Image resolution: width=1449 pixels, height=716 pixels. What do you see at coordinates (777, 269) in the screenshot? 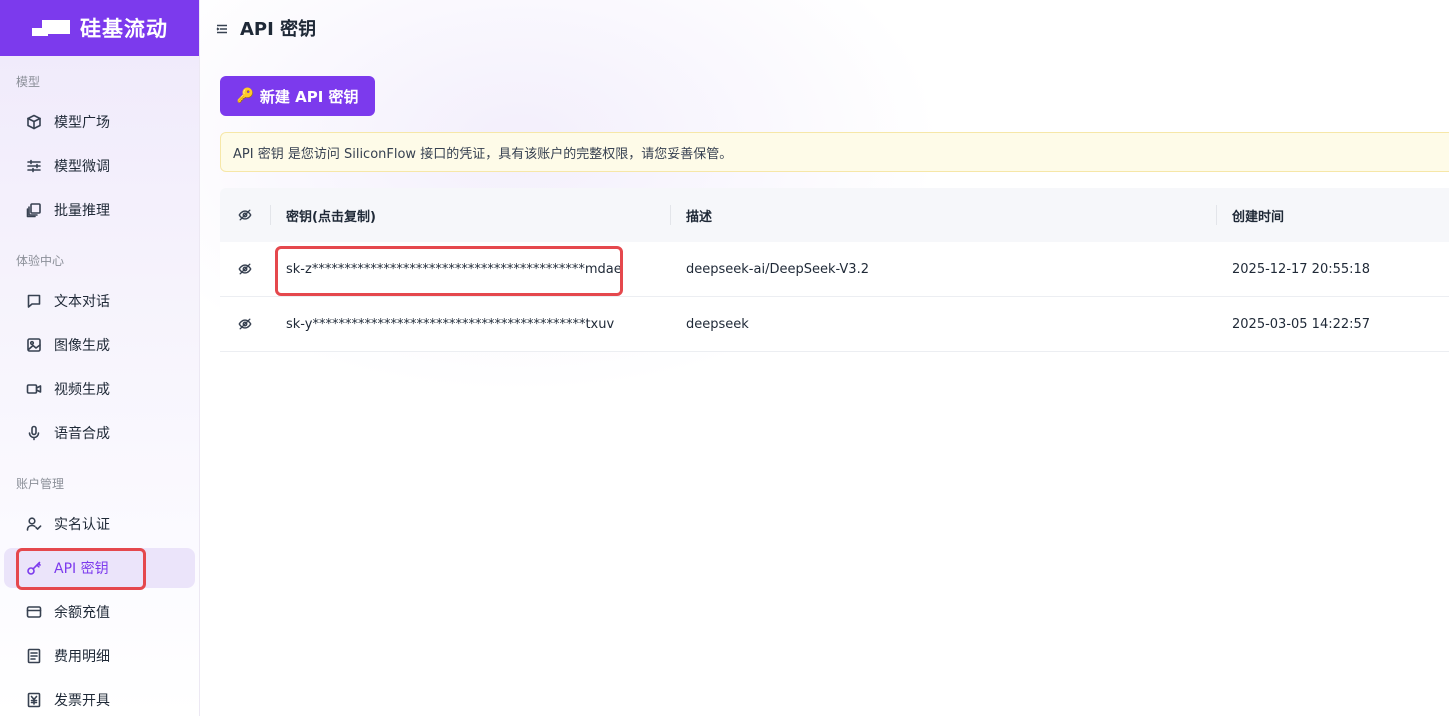
I see `api-key-description: deepseek-ai/DeepSeek-V3.2` at bounding box center [777, 269].